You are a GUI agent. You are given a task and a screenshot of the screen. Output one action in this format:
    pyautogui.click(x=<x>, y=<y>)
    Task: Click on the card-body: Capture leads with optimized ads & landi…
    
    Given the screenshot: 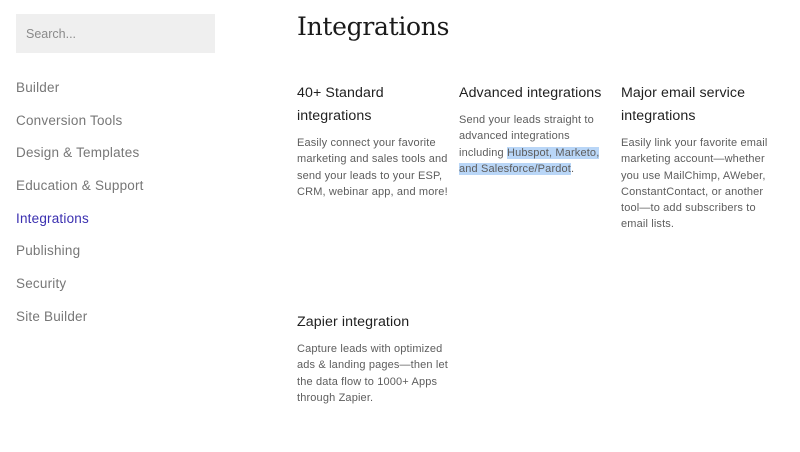 What is the action you would take?
    pyautogui.click(x=372, y=373)
    